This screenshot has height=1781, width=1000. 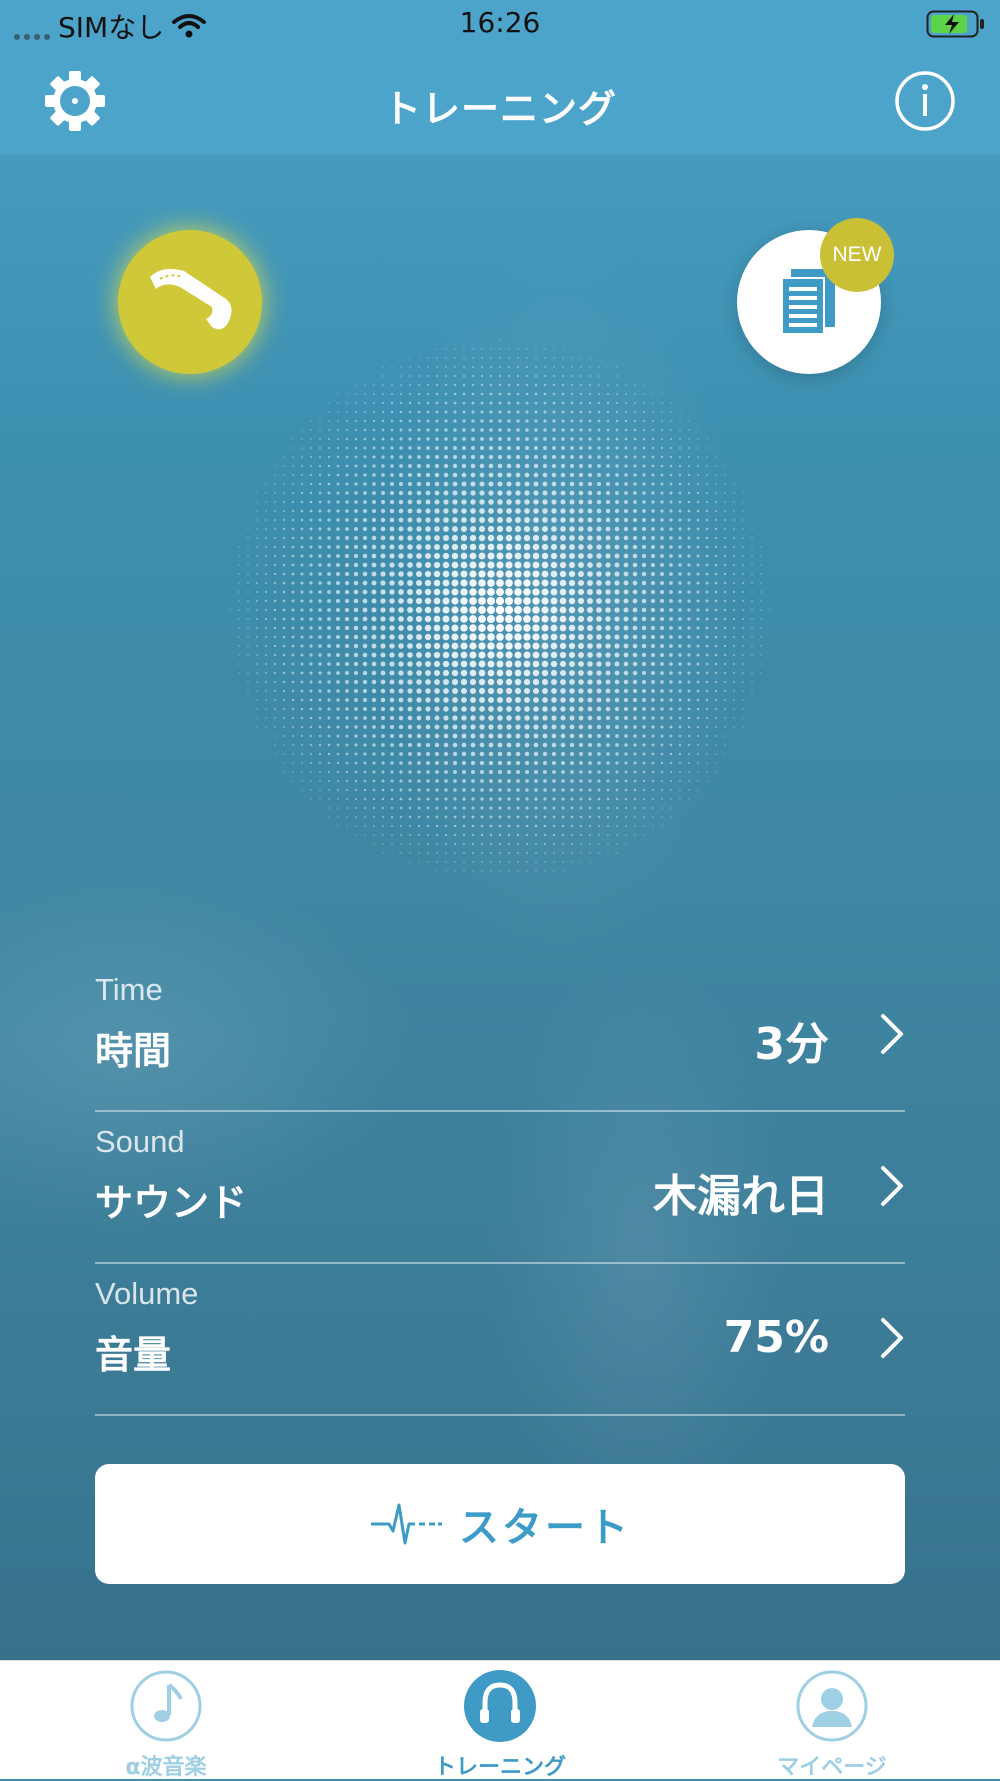 I want to click on tab-label: α波音楽, so click(x=166, y=1767).